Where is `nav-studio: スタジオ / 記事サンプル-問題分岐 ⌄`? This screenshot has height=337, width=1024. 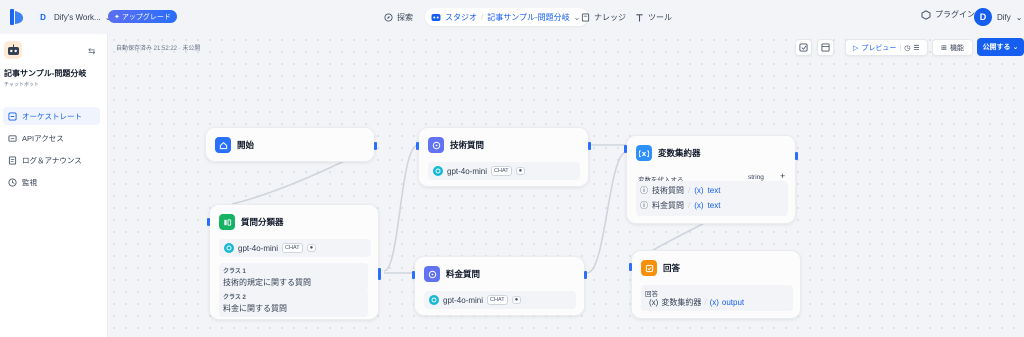
nav-studio: スタジオ / 記事サンプル-問題分岐 ⌄ is located at coordinates (507, 17).